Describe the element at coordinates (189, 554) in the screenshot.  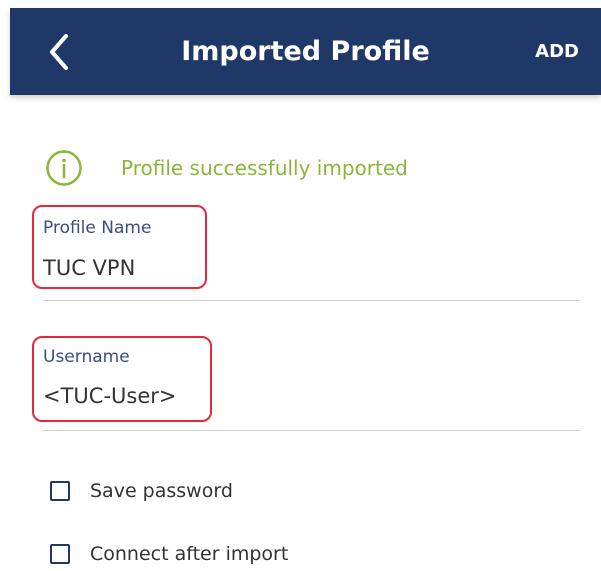
I see `connect-after-import-label: Connect after import` at that location.